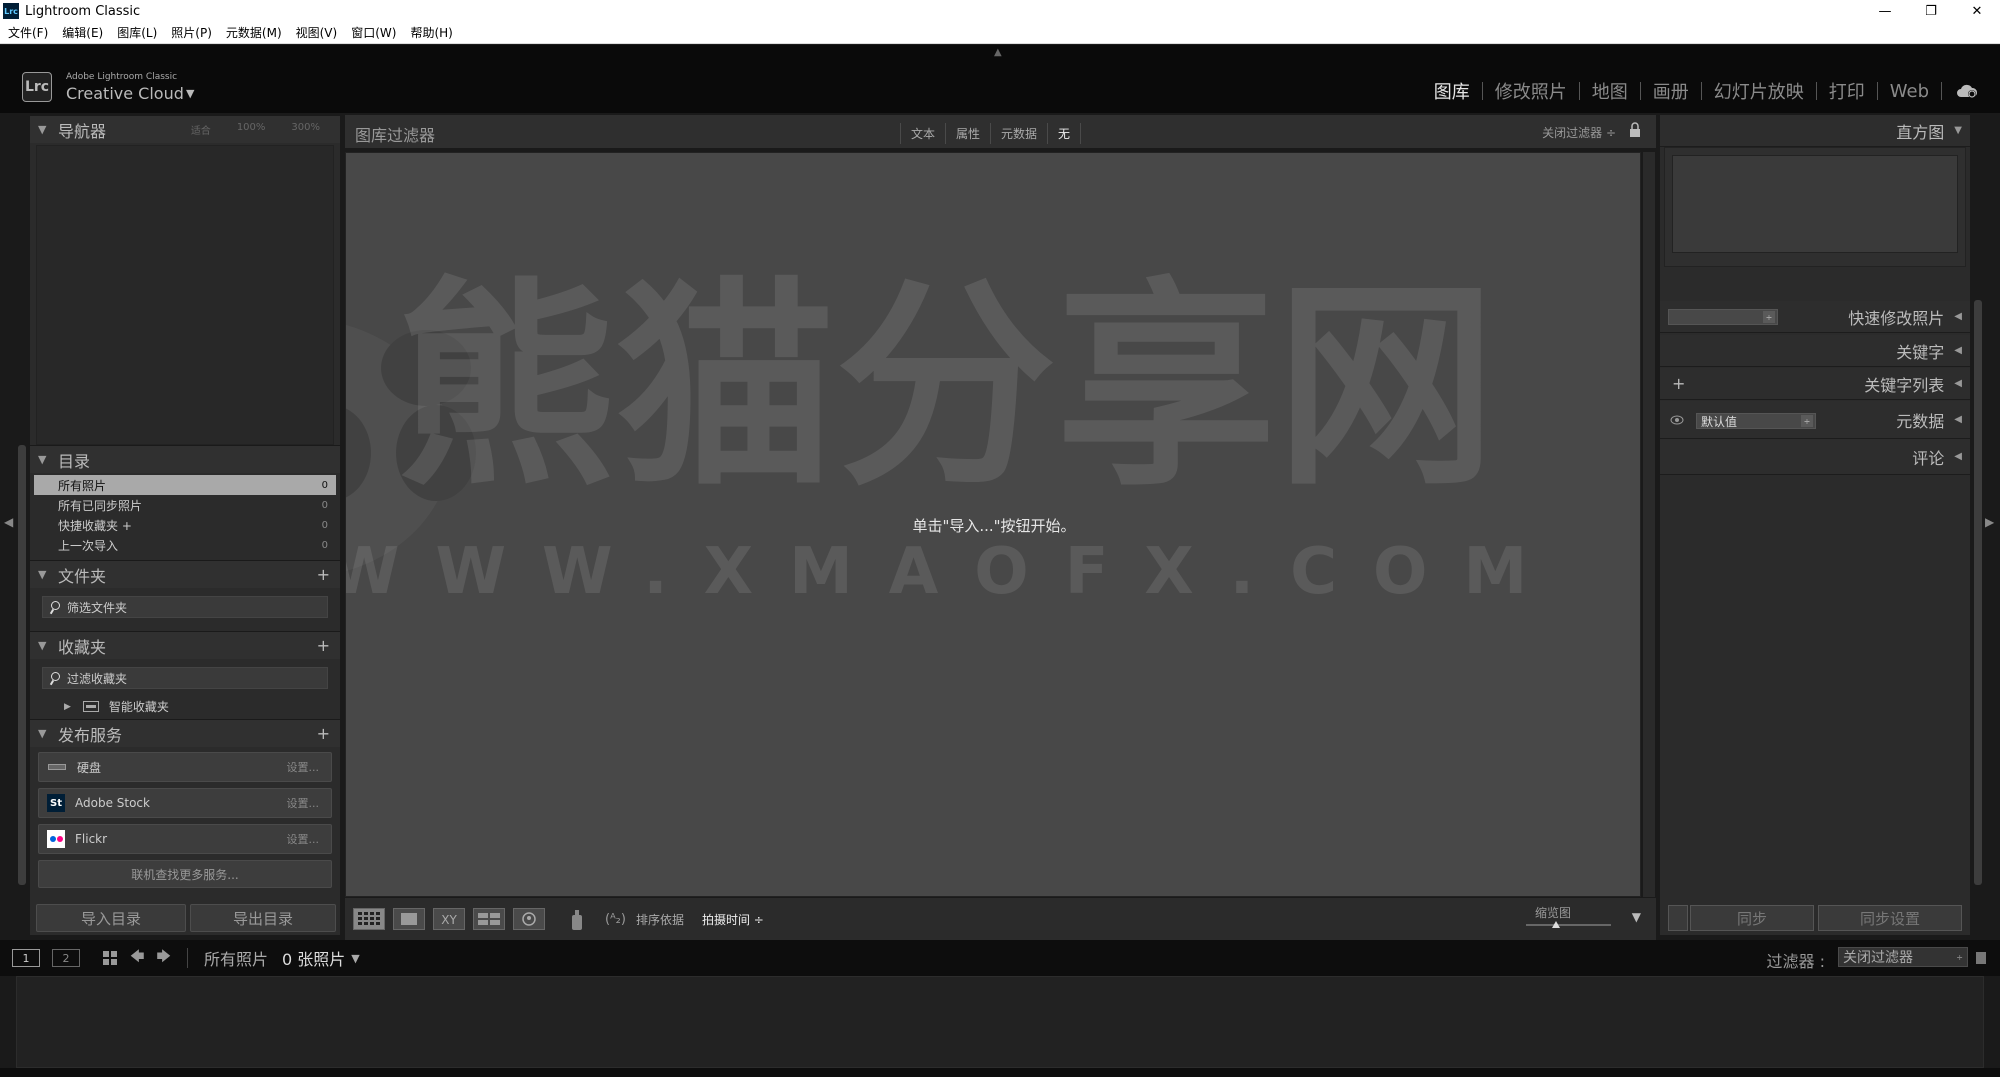 The image size is (2000, 1077). Describe the element at coordinates (369, 919) in the screenshot. I see `grid-view-button` at that location.